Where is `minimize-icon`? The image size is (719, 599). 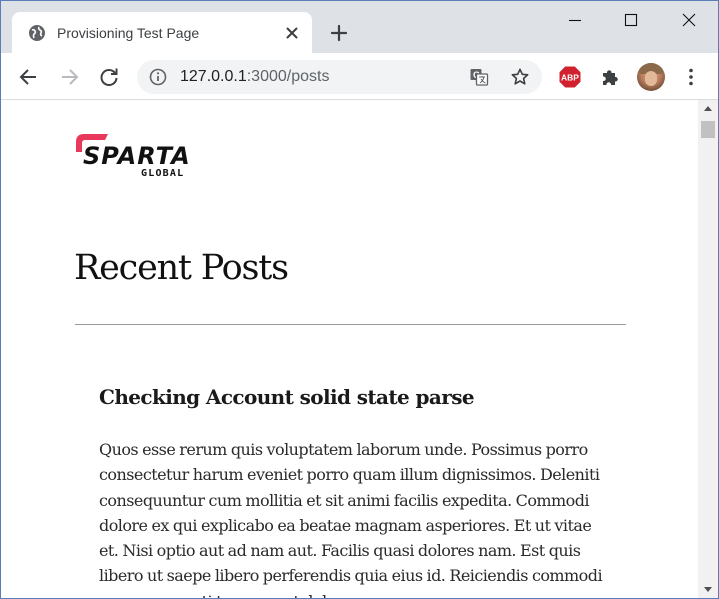 minimize-icon is located at coordinates (575, 20).